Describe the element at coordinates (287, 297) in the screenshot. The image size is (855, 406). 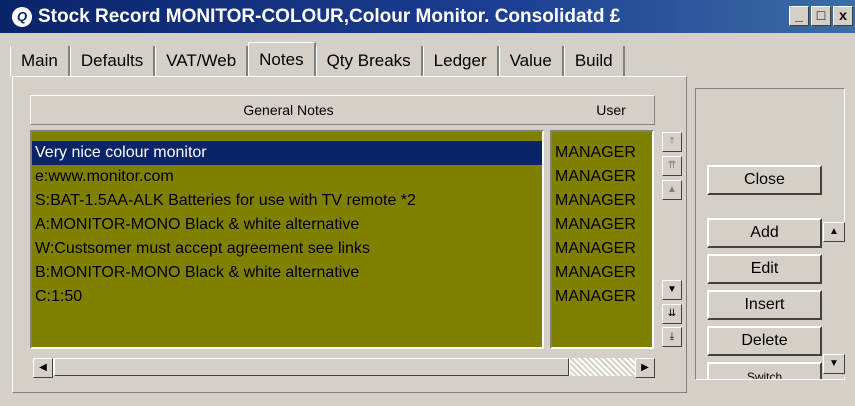
I see `note-row: C:1:50` at that location.